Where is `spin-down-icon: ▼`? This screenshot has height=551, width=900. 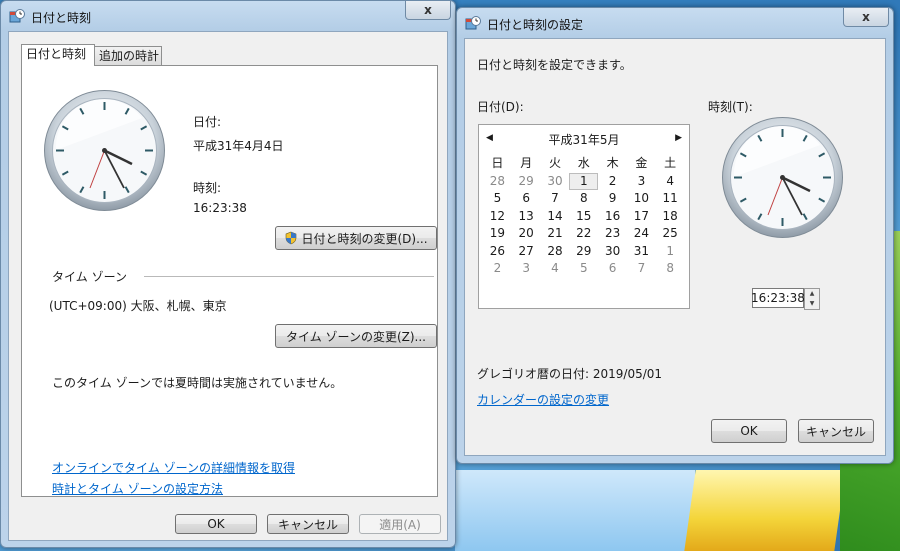 spin-down-icon: ▼ is located at coordinates (812, 304).